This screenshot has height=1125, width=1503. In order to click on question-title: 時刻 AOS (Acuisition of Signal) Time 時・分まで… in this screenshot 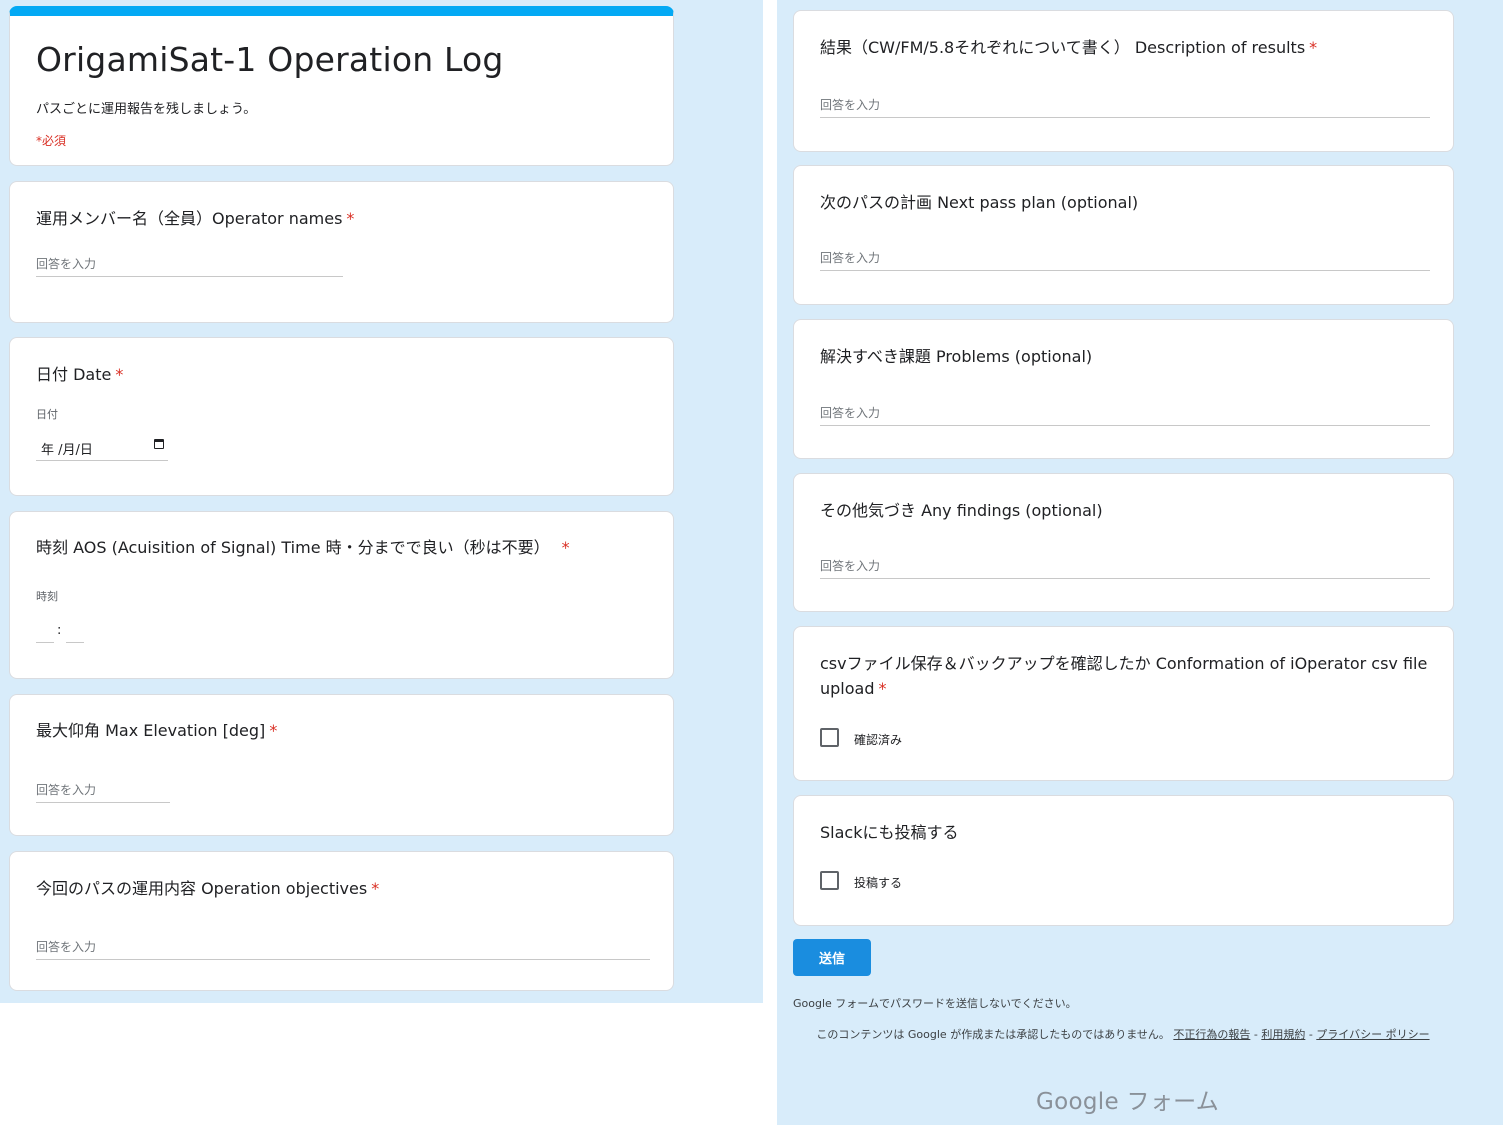, I will do `click(303, 547)`.